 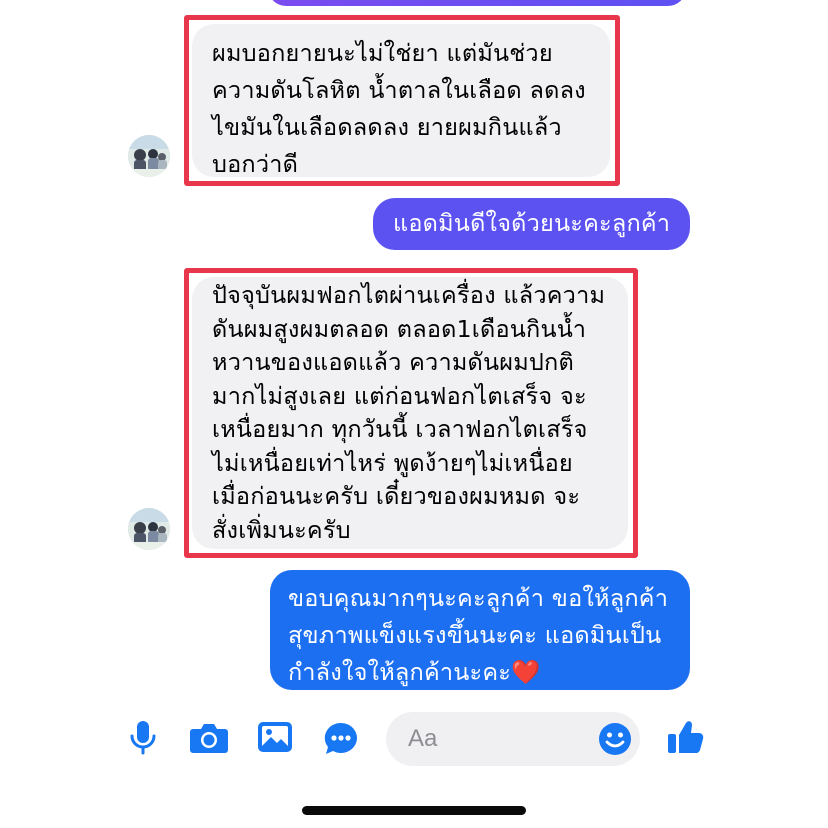 What do you see at coordinates (209, 740) in the screenshot?
I see `camera-icon` at bounding box center [209, 740].